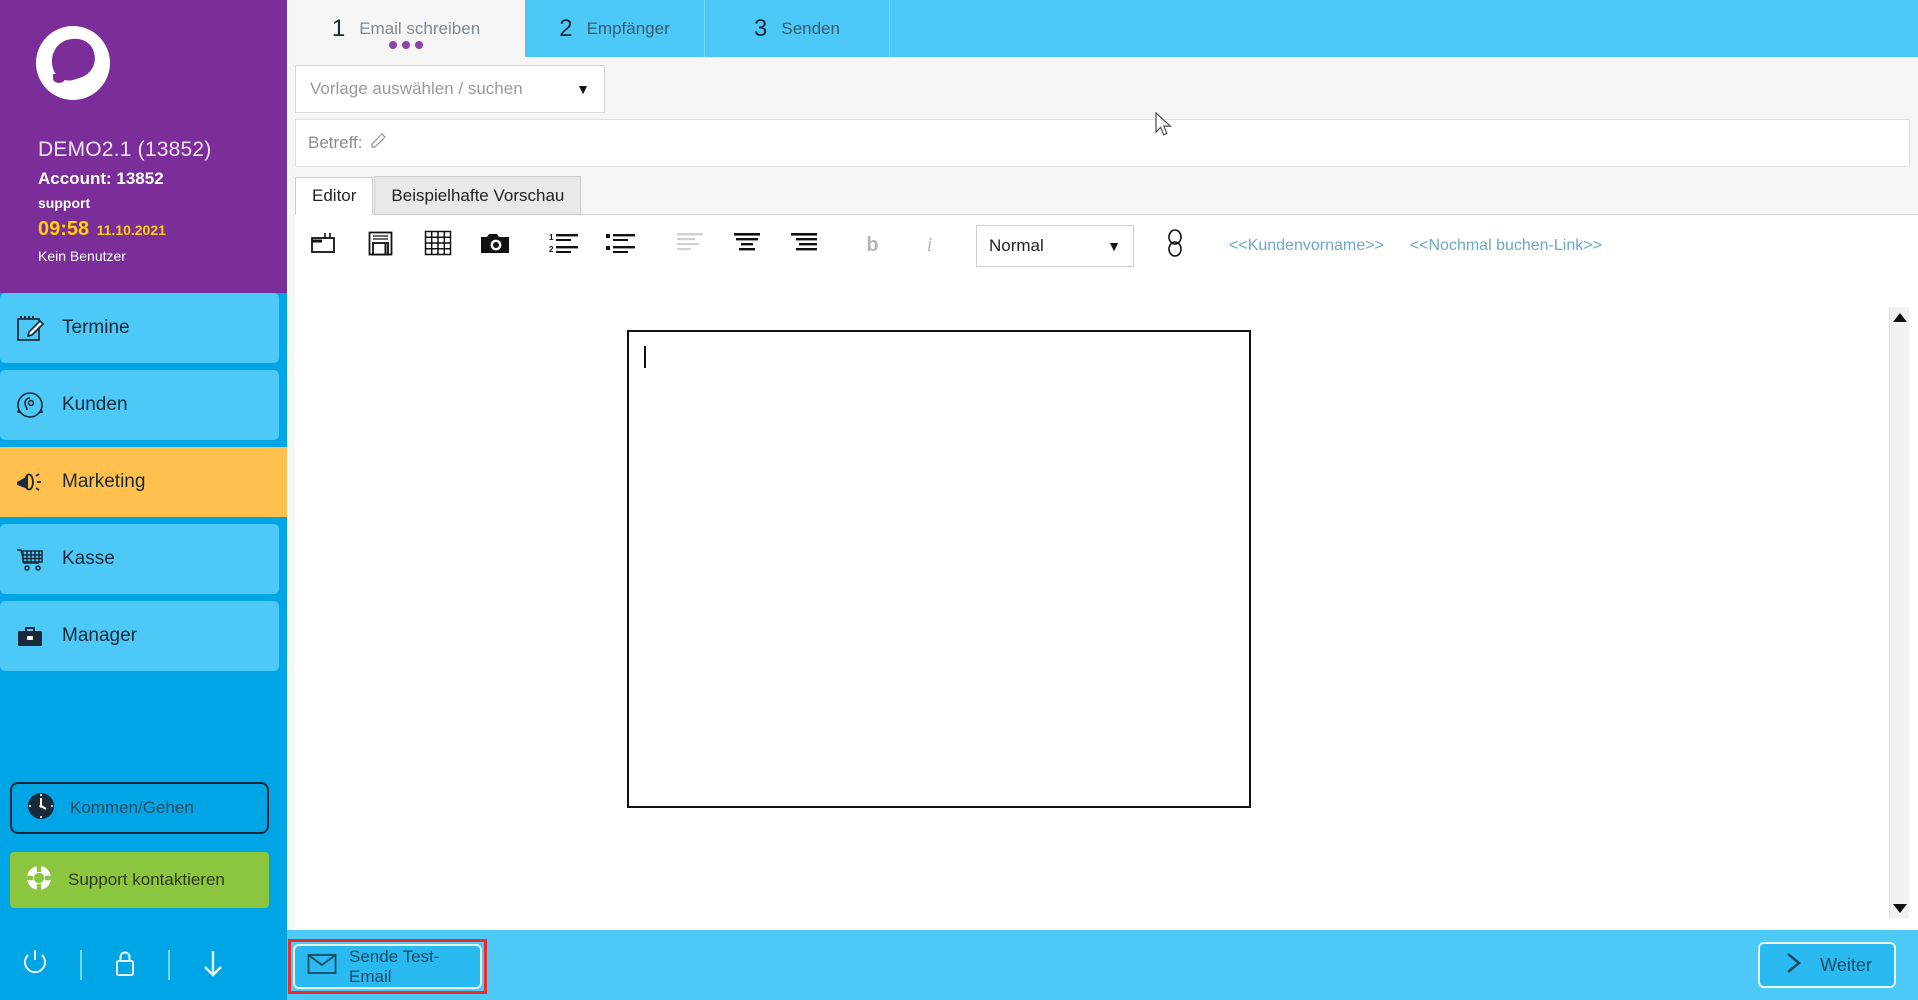 This screenshot has width=1918, height=1000. What do you see at coordinates (1055, 245) in the screenshot?
I see `format-select: Normal ▼` at bounding box center [1055, 245].